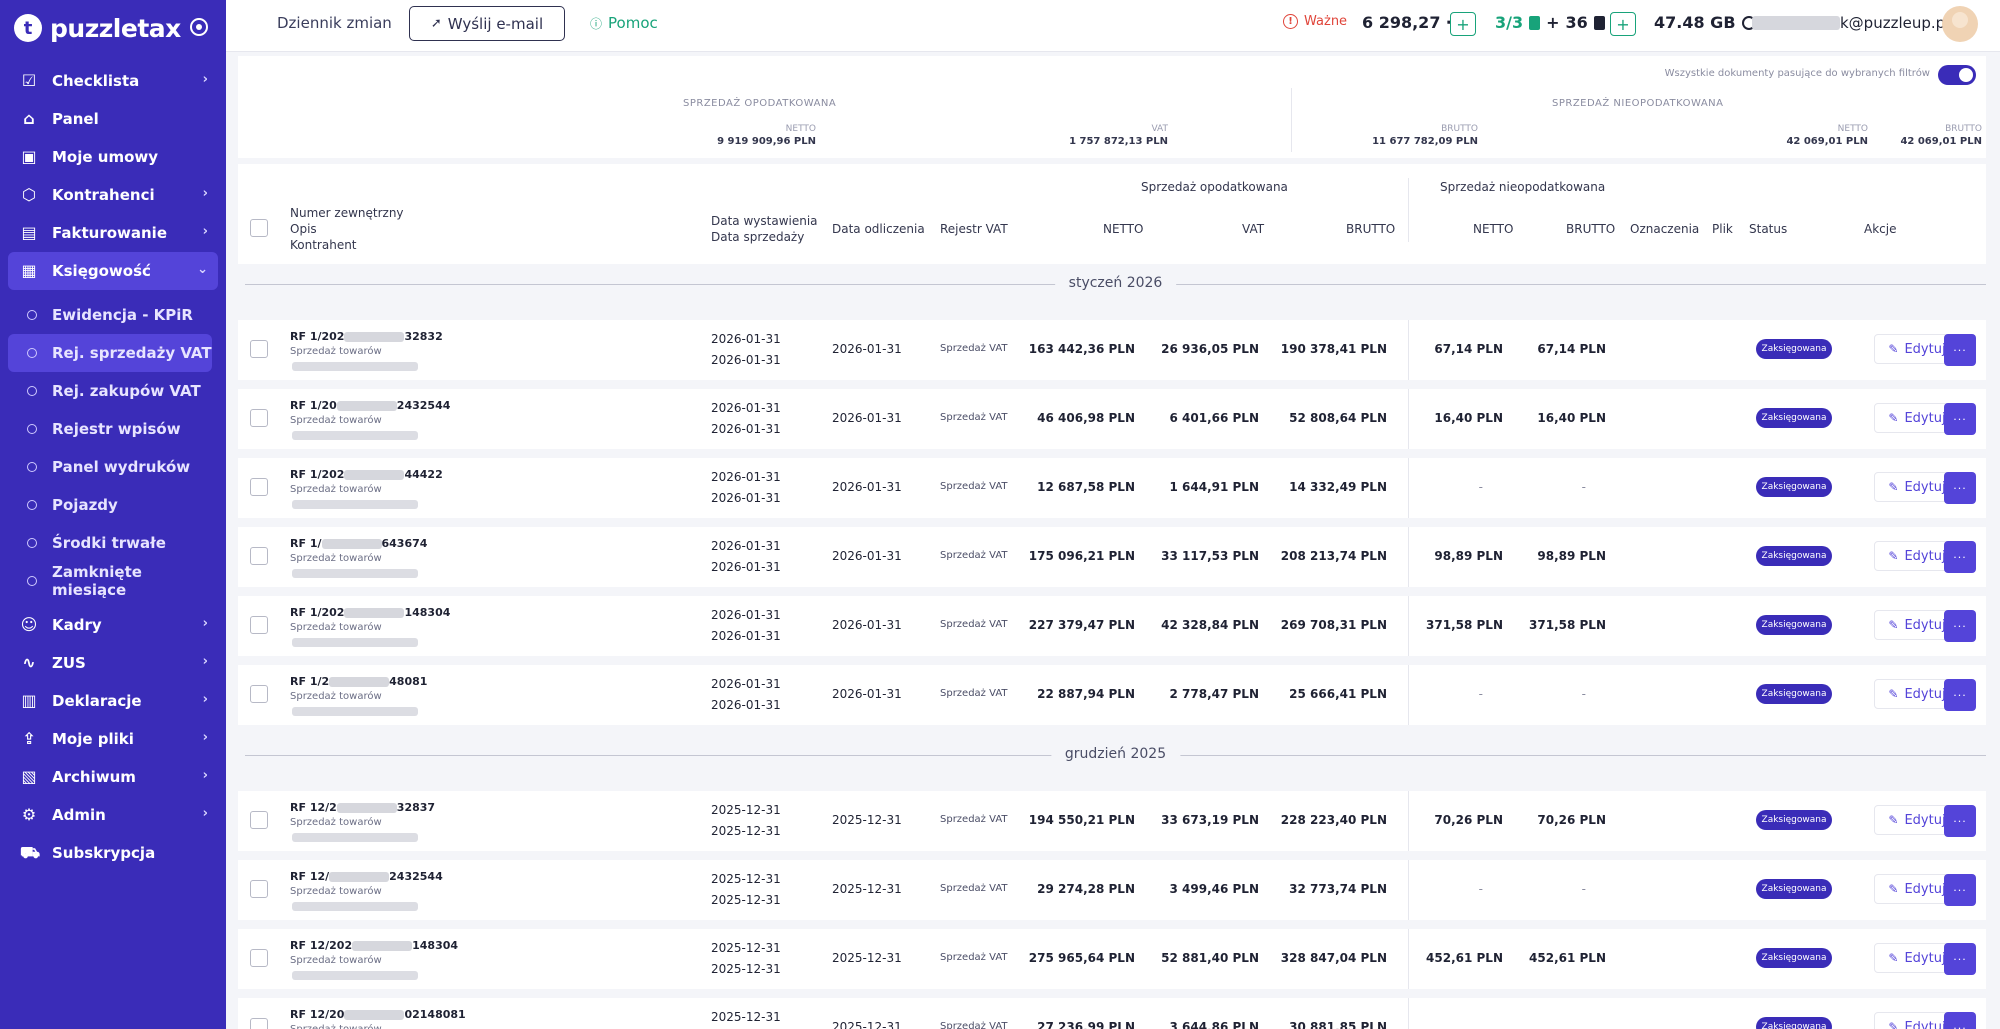  Describe the element at coordinates (323, 245) in the screenshot. I see `col-contractor: Kontrahent` at that location.